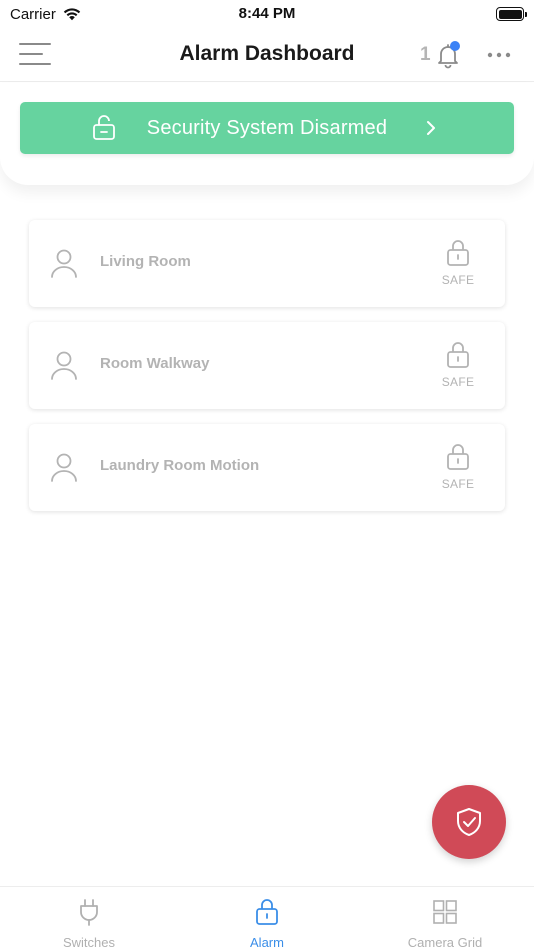 This screenshot has height=950, width=534. Describe the element at coordinates (180, 465) in the screenshot. I see `zone-name: Laundry Room Motion` at that location.